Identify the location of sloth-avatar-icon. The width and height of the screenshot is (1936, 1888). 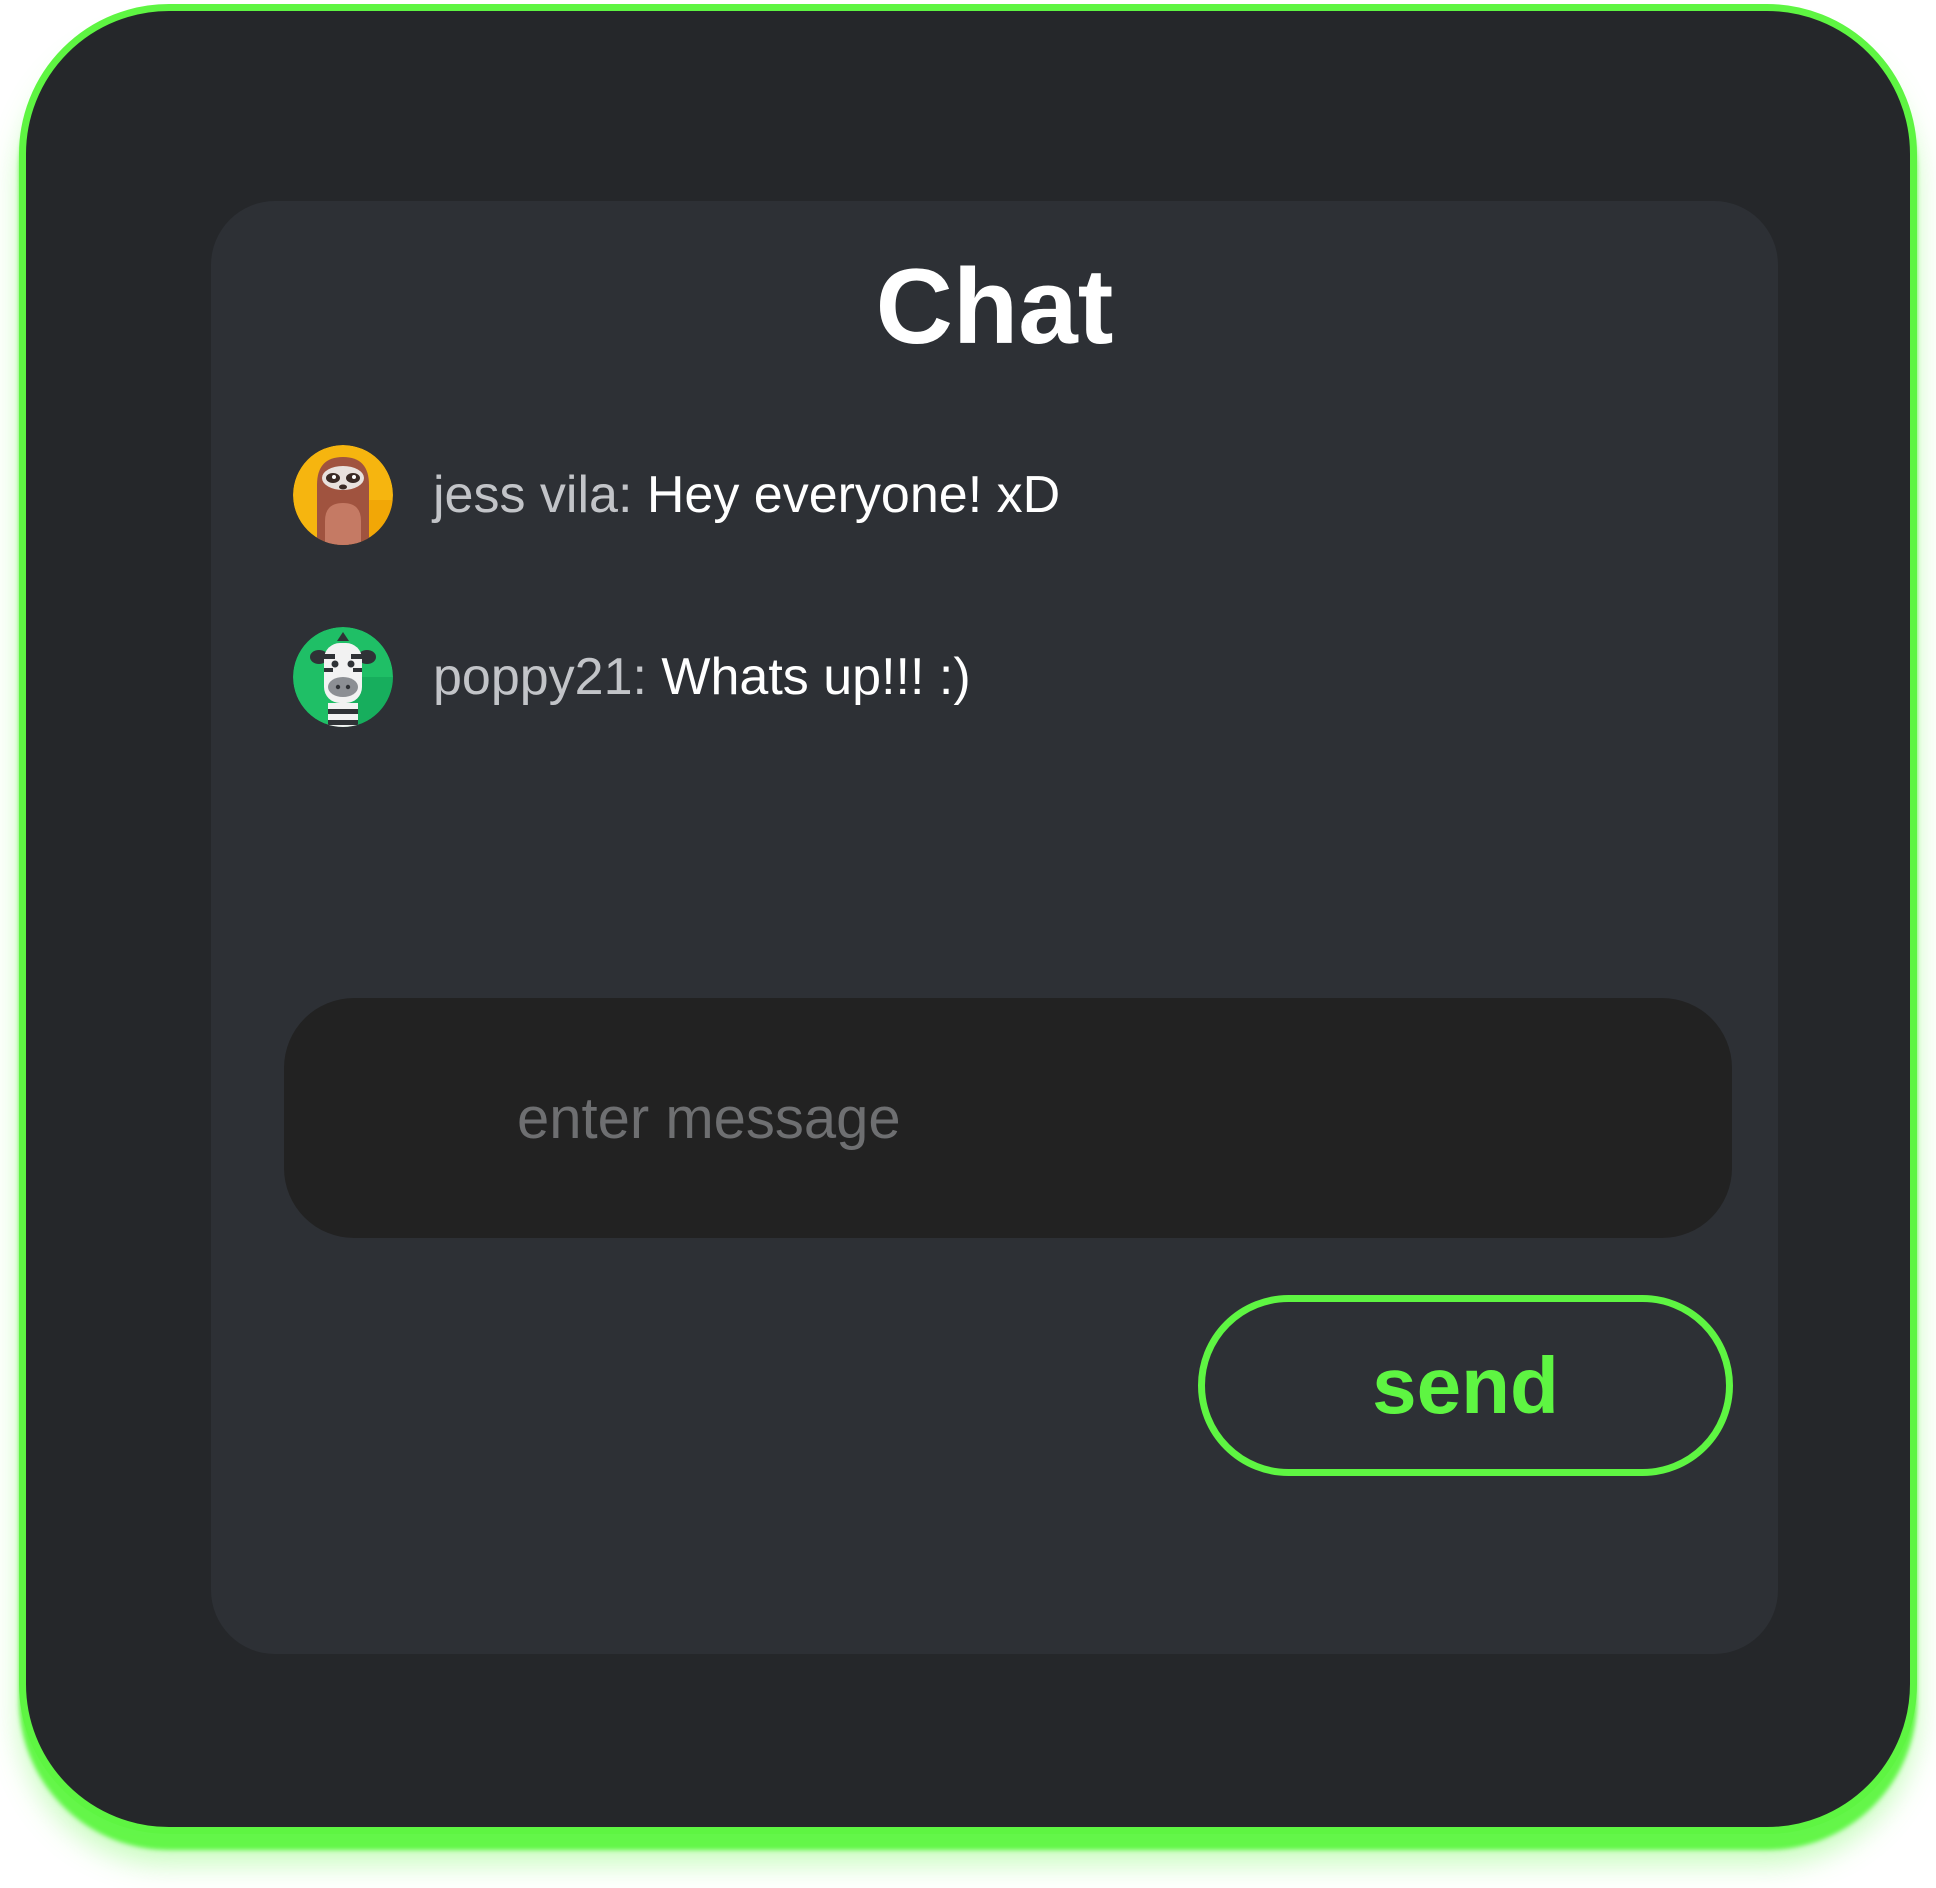
(343, 495).